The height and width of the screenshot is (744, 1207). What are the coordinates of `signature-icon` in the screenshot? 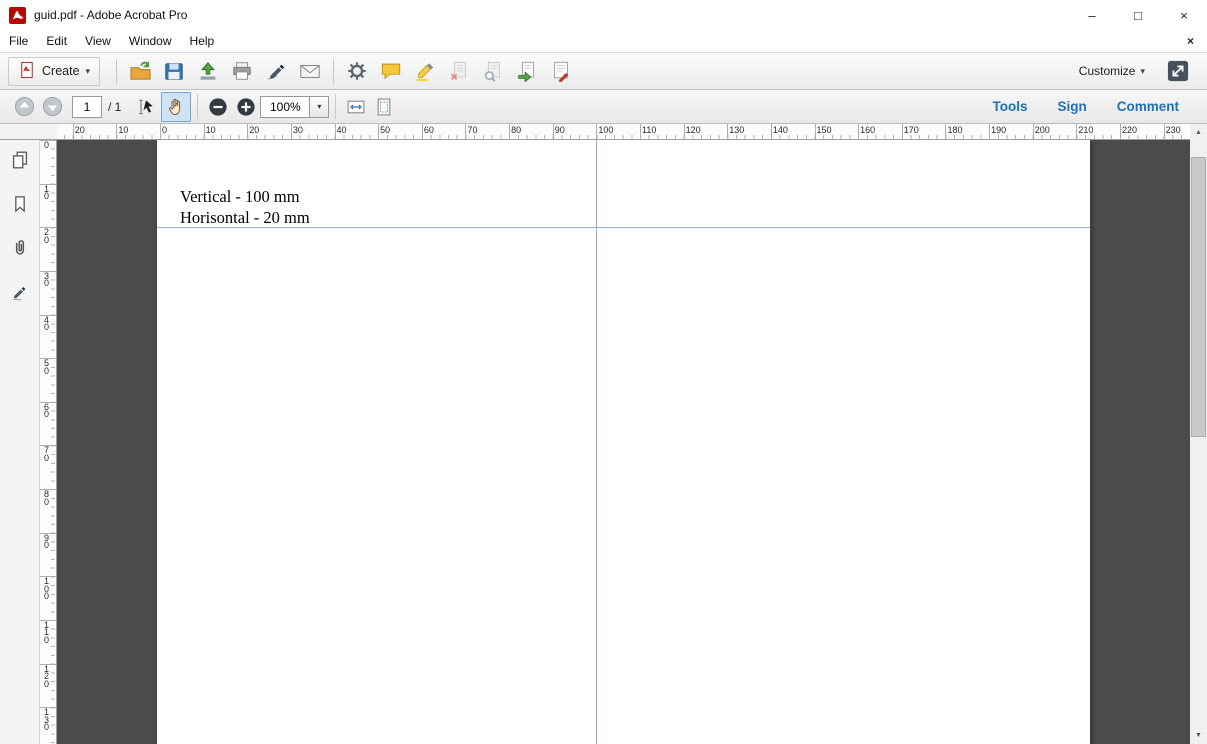 It's located at (18, 293).